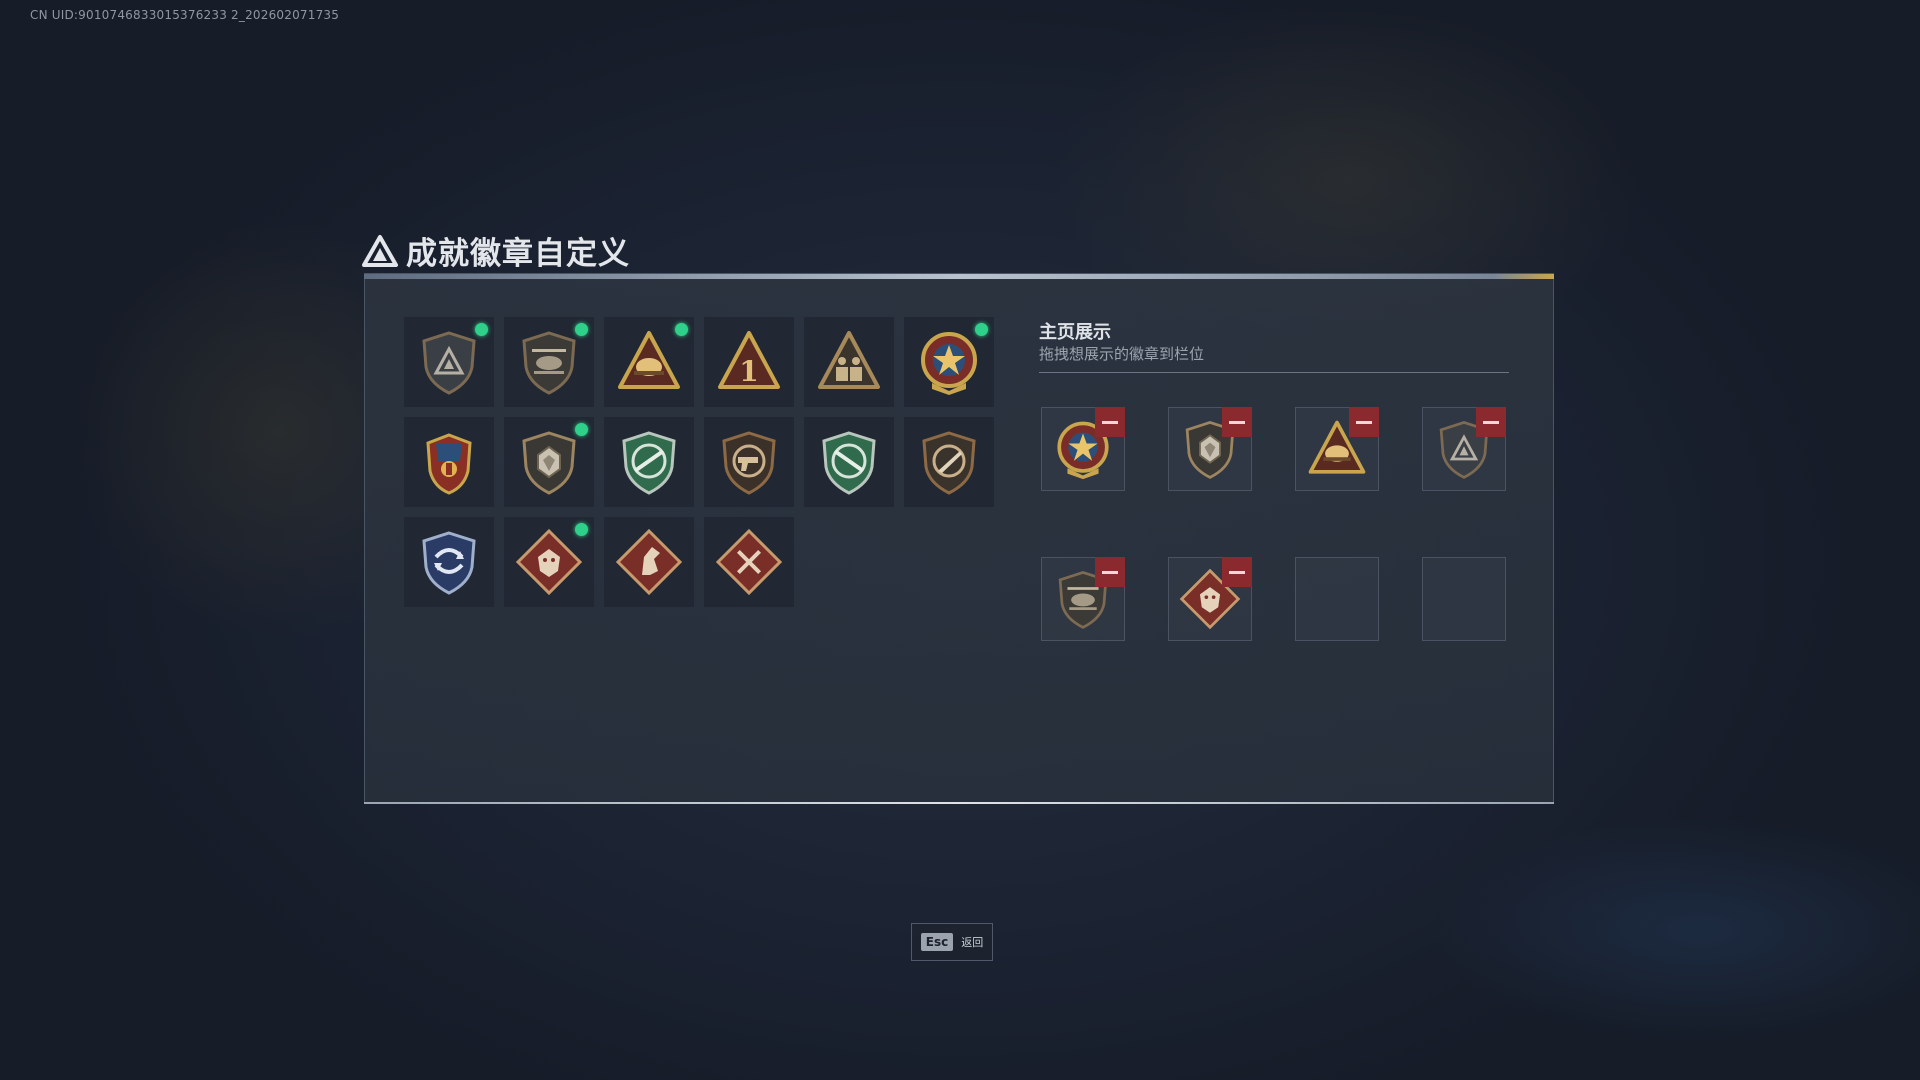  I want to click on showcase-title: 主页展示, so click(1075, 332).